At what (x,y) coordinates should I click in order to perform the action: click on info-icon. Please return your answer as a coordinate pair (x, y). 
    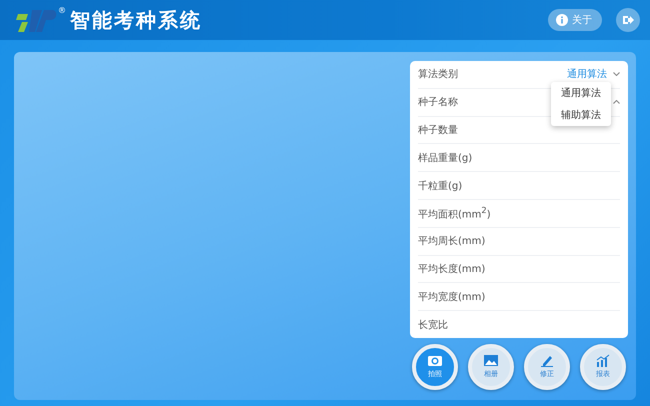
    Looking at the image, I should click on (562, 20).